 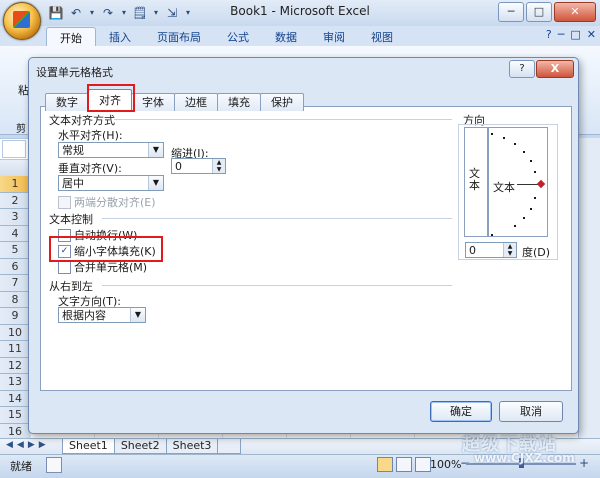 I want to click on tab-number: 数字, so click(x=67, y=102).